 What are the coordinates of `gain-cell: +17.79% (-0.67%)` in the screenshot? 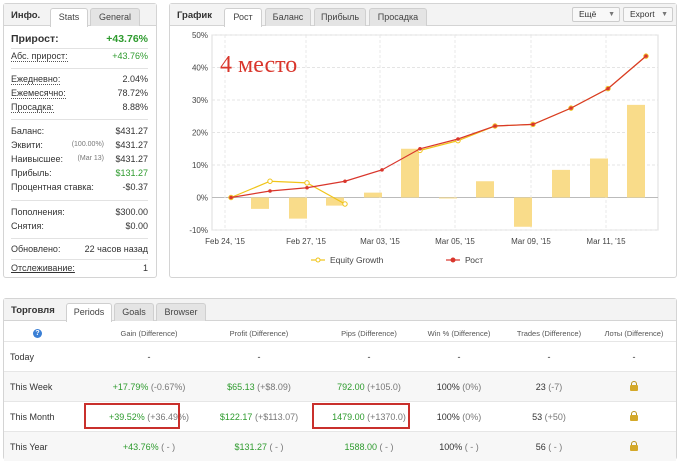 It's located at (149, 387).